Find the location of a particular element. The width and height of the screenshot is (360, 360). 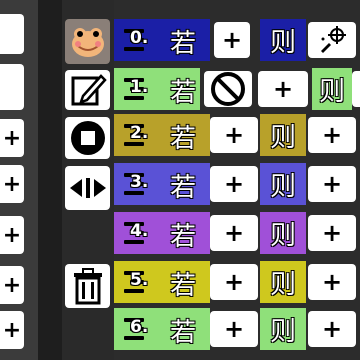

if-block-5: 5. 若 is located at coordinates (162, 282).